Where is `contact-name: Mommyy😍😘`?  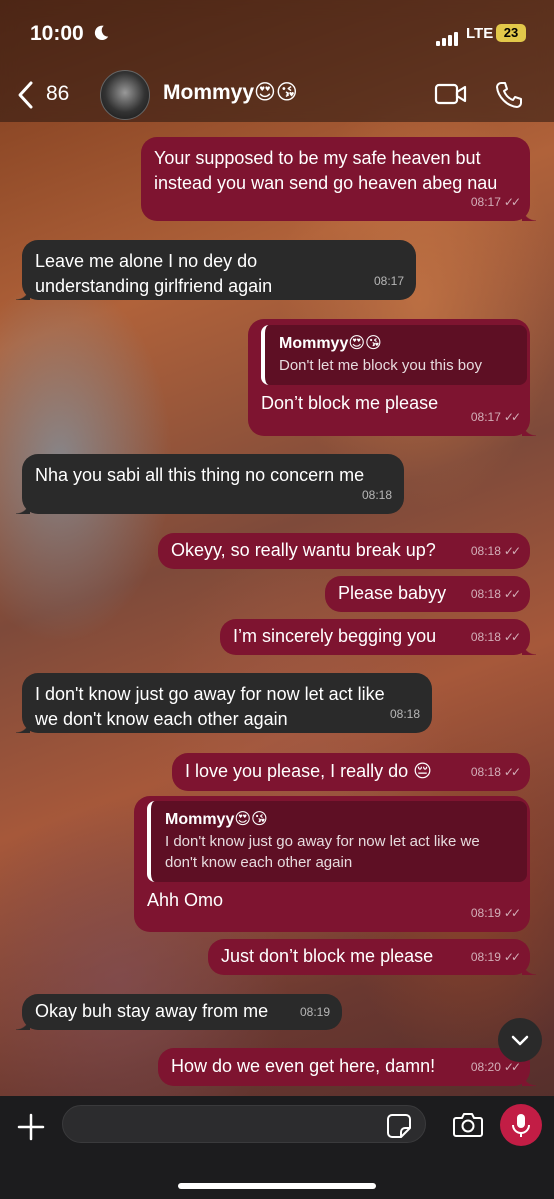 contact-name: Mommyy😍😘 is located at coordinates (230, 92).